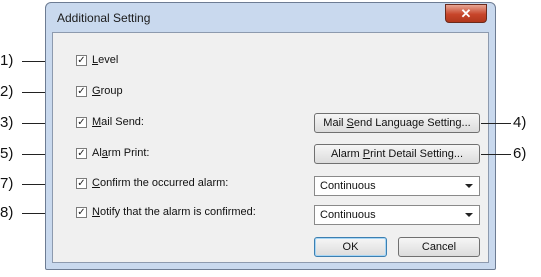 The height and width of the screenshot is (277, 541). Describe the element at coordinates (7, 60) in the screenshot. I see `callout-number: 1)` at that location.